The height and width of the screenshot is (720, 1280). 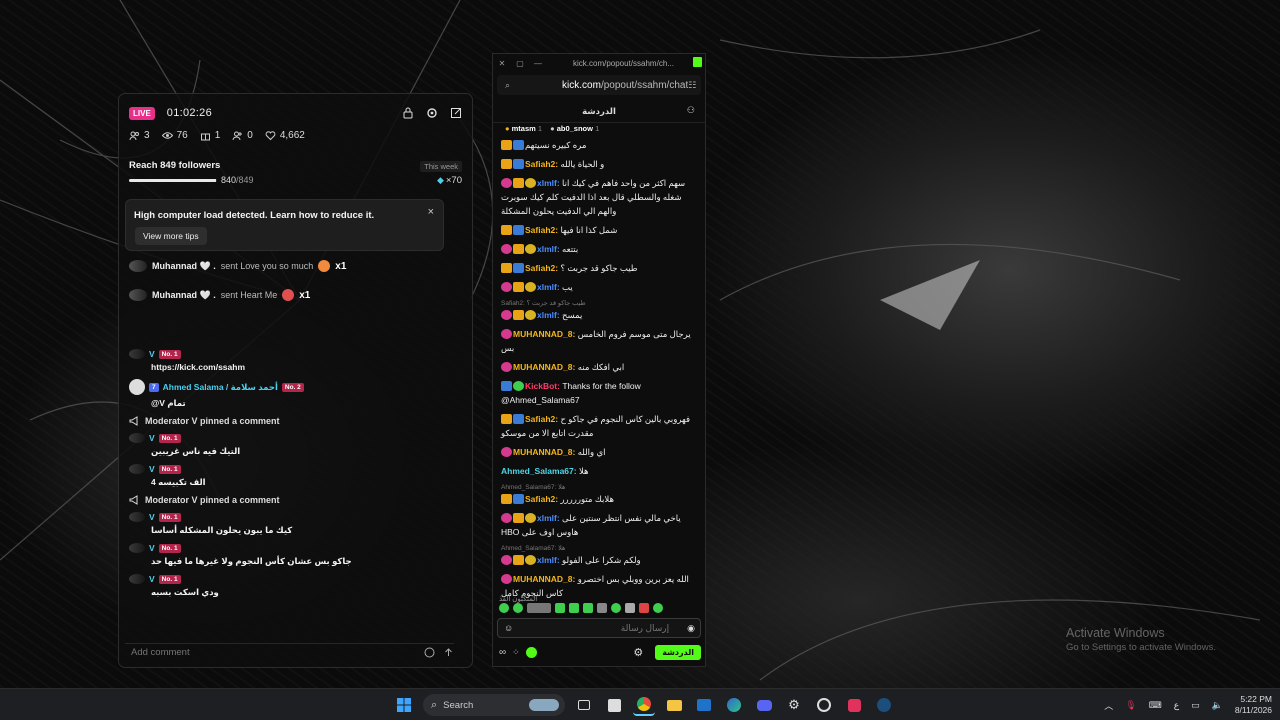 I want to click on close-icon: ×, so click(x=431, y=212).